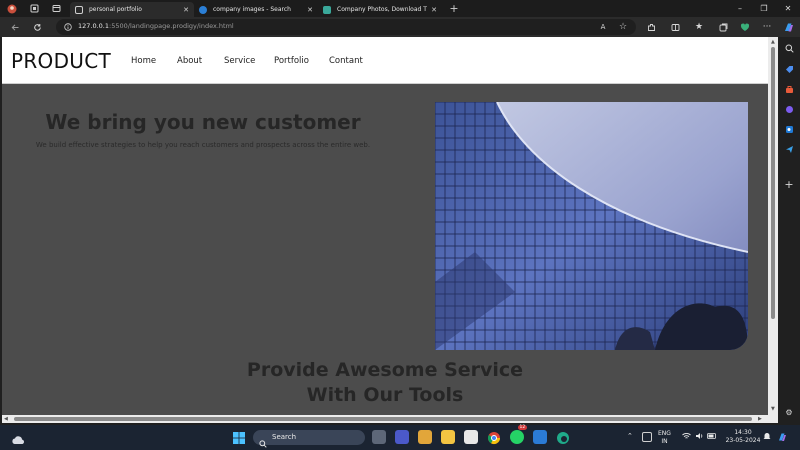  I want to click on wifi-icon, so click(686, 437).